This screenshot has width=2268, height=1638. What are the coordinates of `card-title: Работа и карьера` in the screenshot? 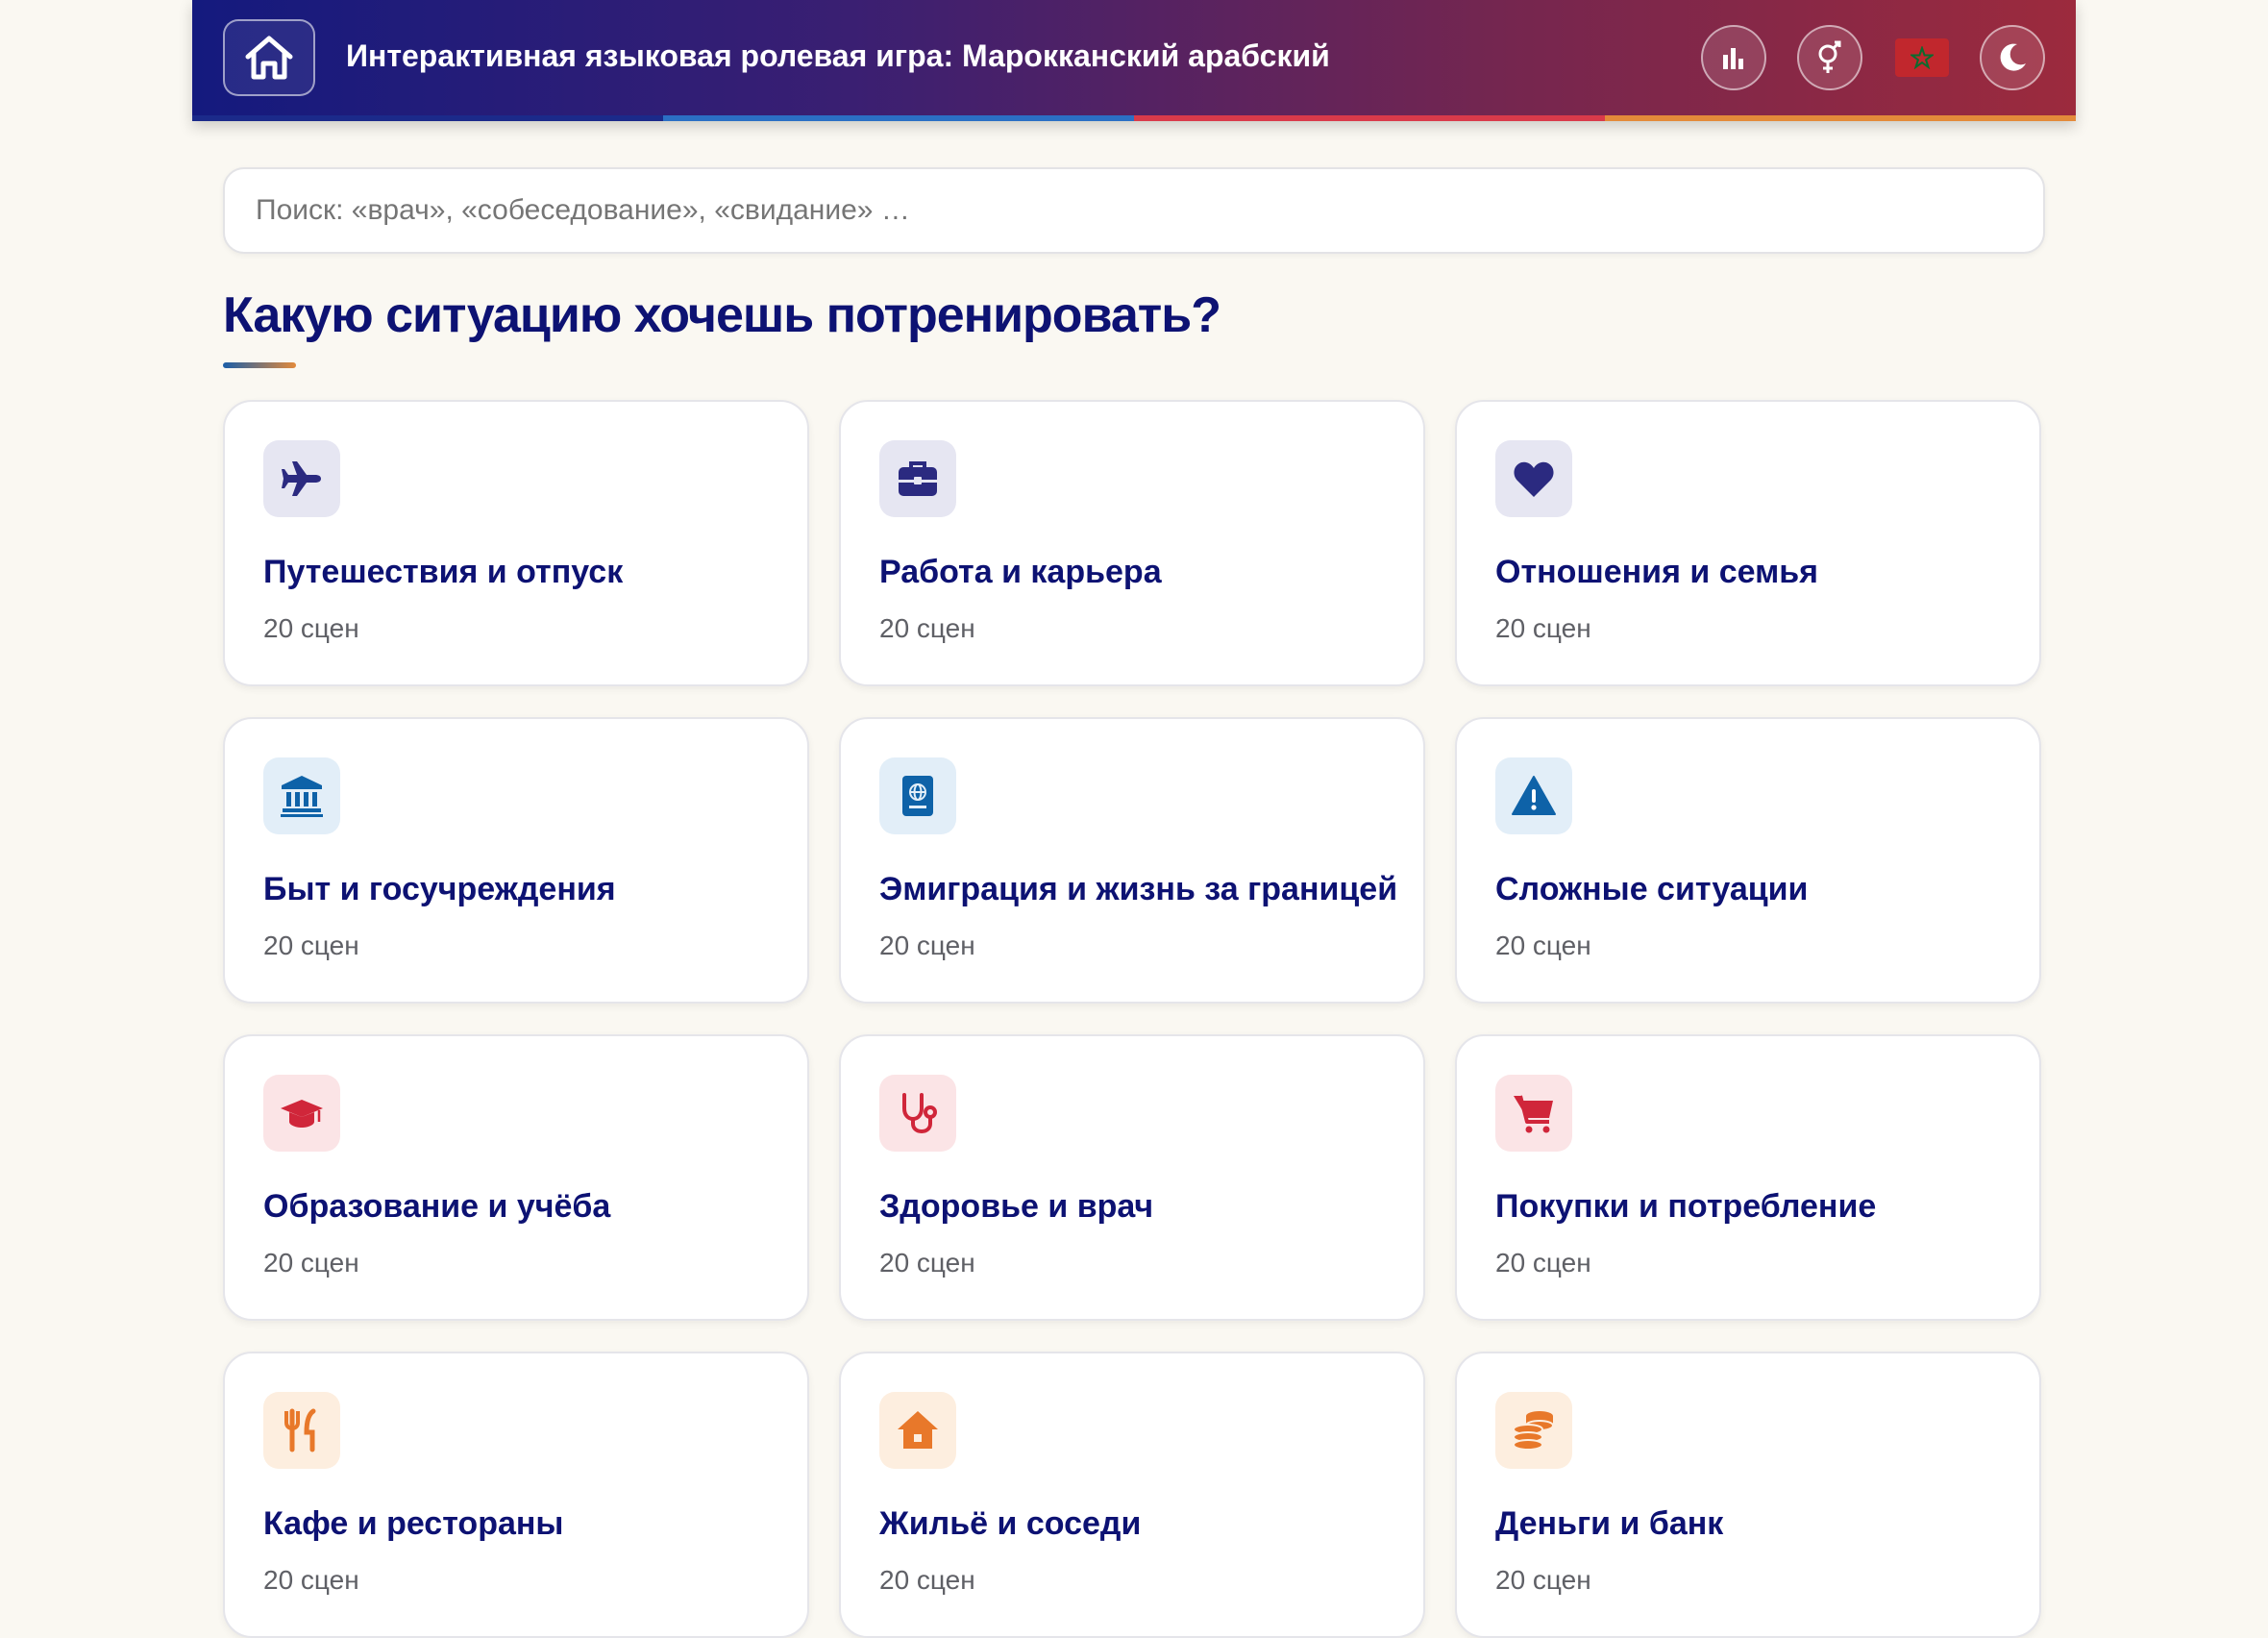 It's located at (1020, 572).